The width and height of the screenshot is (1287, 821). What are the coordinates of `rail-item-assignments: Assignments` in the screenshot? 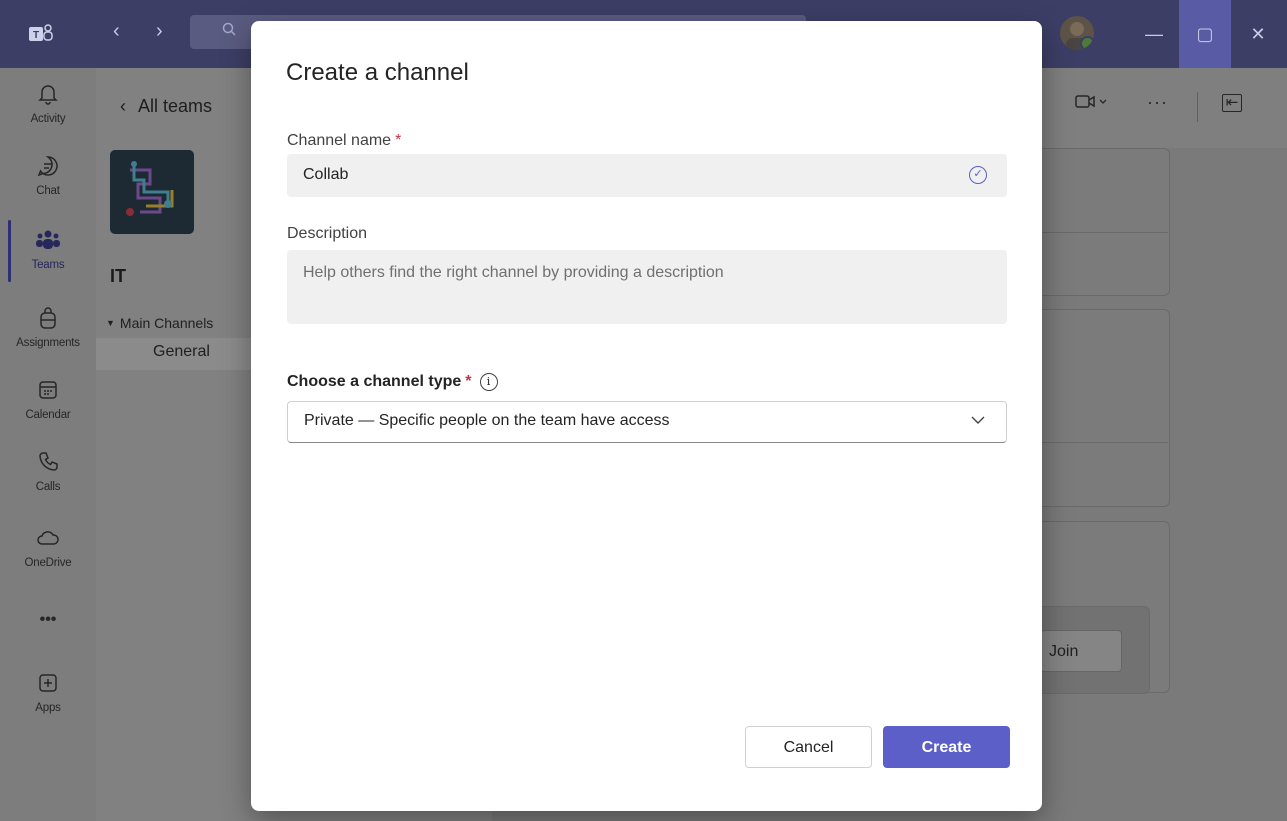 It's located at (48, 327).